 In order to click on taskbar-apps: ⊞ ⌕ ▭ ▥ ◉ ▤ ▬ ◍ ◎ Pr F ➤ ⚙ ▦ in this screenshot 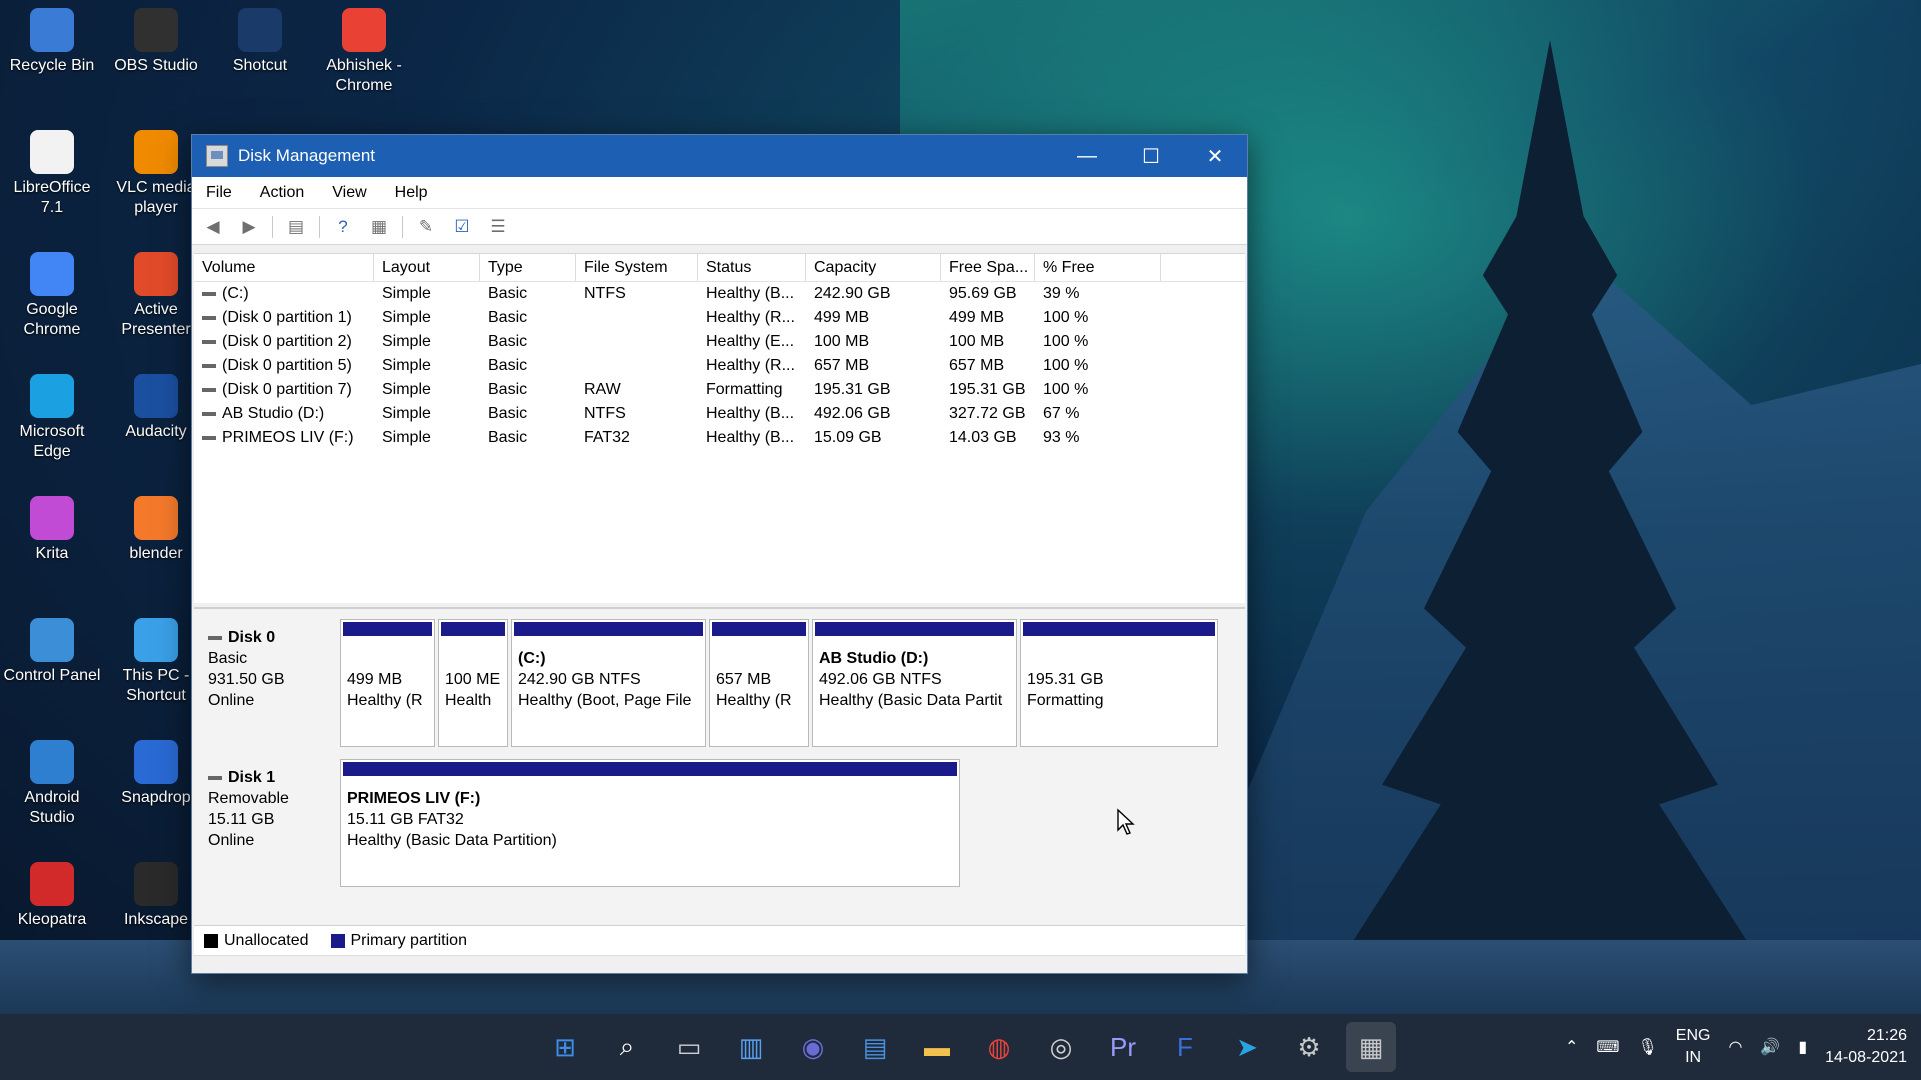, I will do `click(968, 1047)`.